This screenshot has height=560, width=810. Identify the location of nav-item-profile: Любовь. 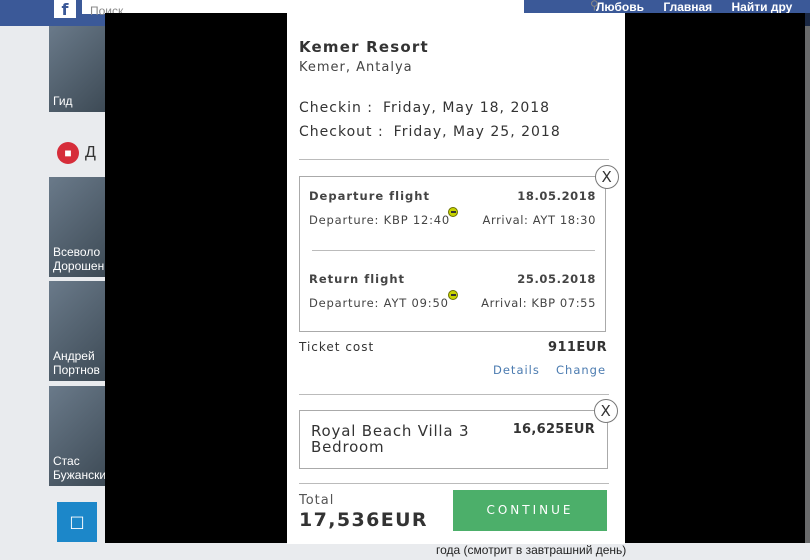
(620, 7).